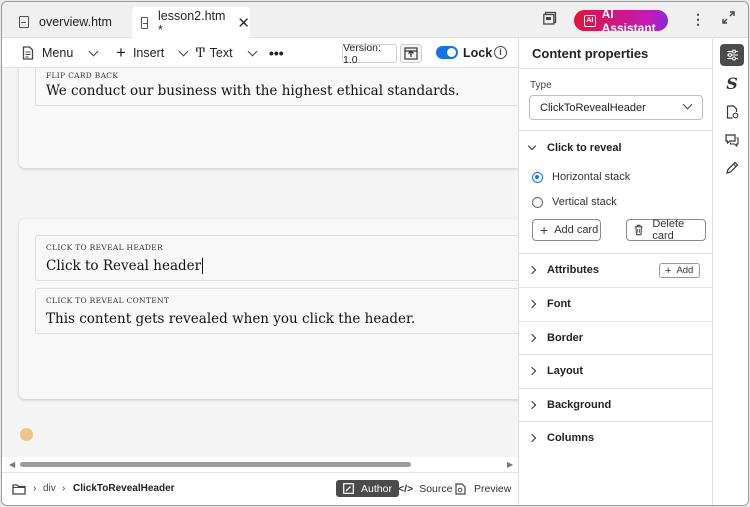 The image size is (750, 507). Describe the element at coordinates (550, 19) in the screenshot. I see `save-all-icon` at that location.